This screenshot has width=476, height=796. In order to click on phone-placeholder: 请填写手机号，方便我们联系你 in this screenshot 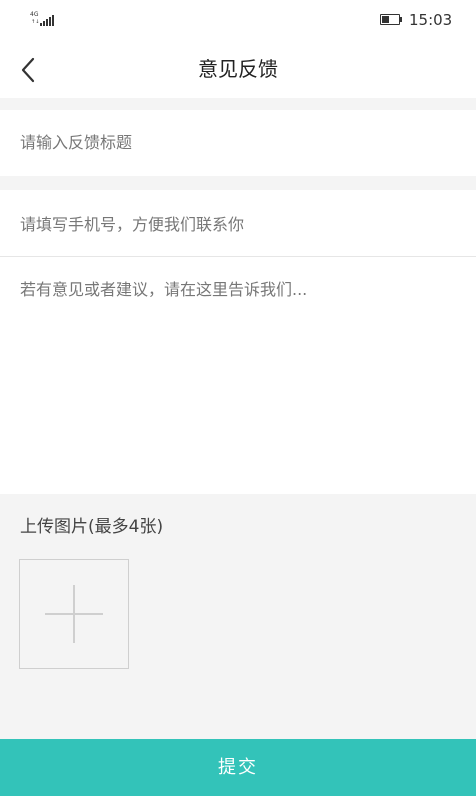, I will do `click(132, 224)`.